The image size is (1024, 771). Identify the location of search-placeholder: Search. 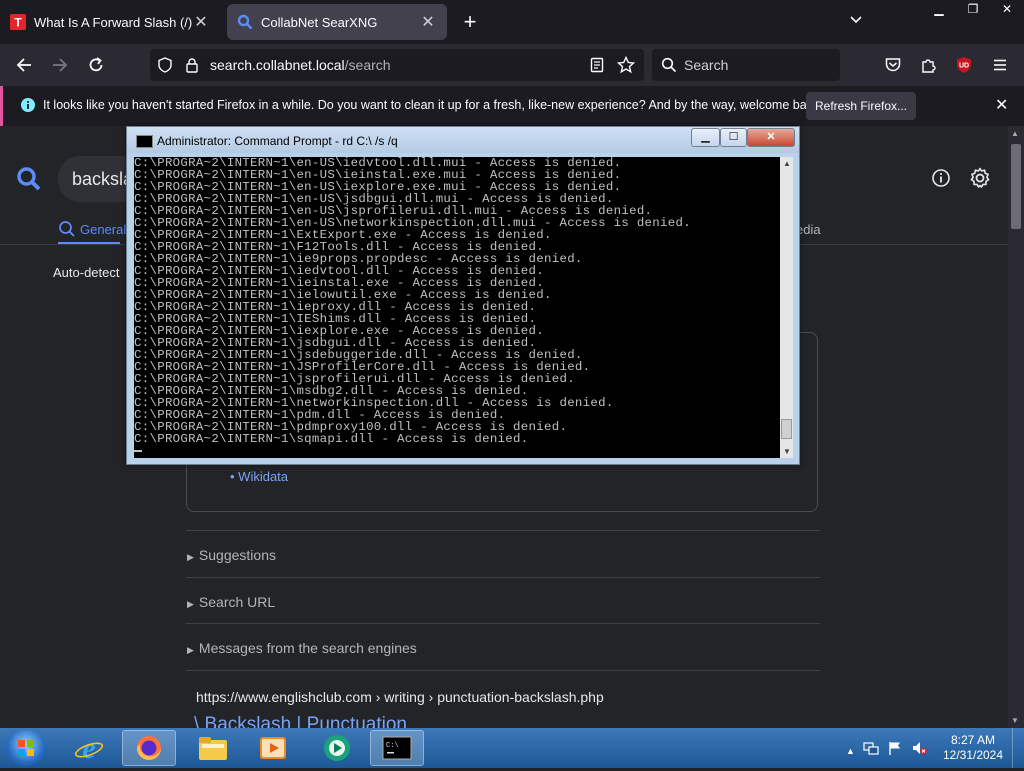
(706, 65).